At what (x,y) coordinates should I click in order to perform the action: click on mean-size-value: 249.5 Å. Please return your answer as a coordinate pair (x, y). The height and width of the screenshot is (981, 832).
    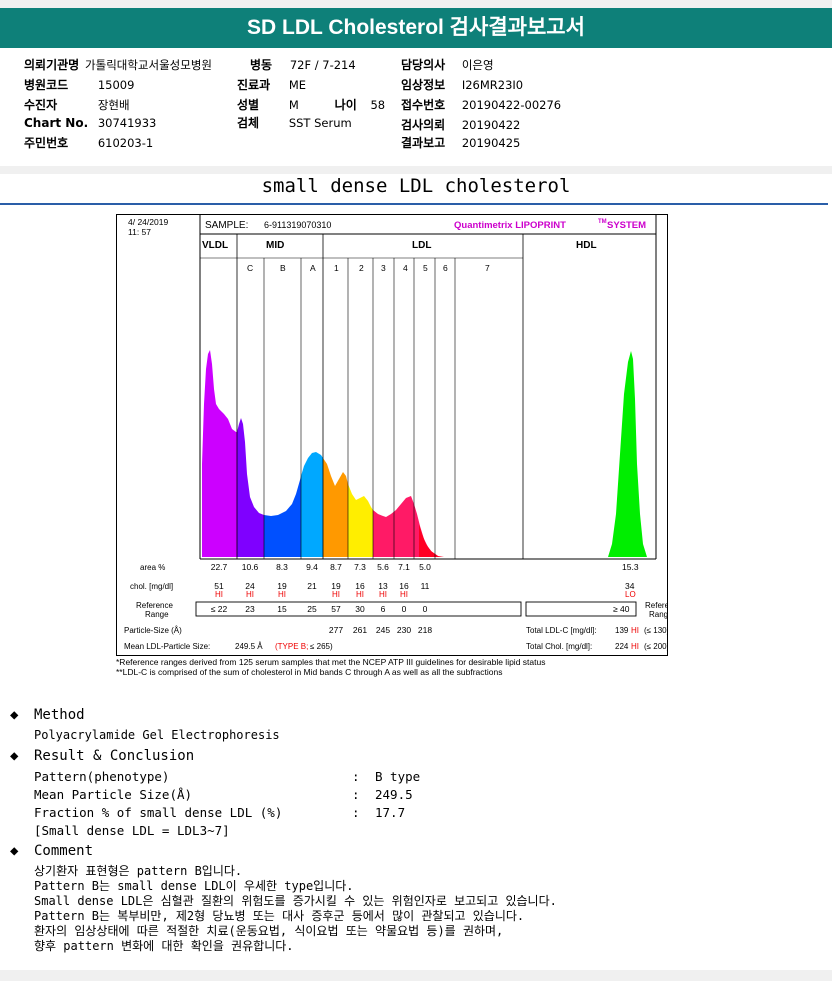
    Looking at the image, I should click on (249, 646).